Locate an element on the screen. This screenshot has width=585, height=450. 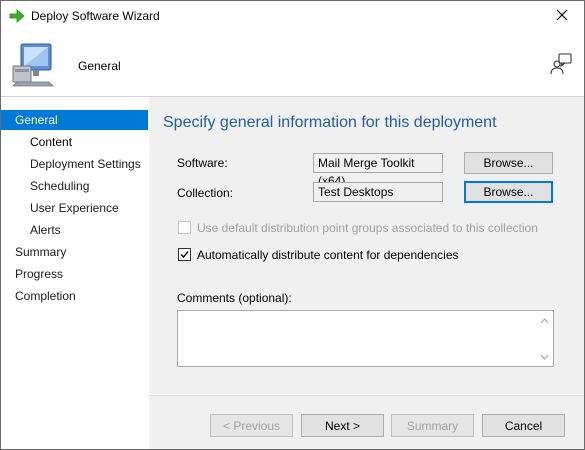
nav-item-user-experience: User Experience is located at coordinates (74, 208).